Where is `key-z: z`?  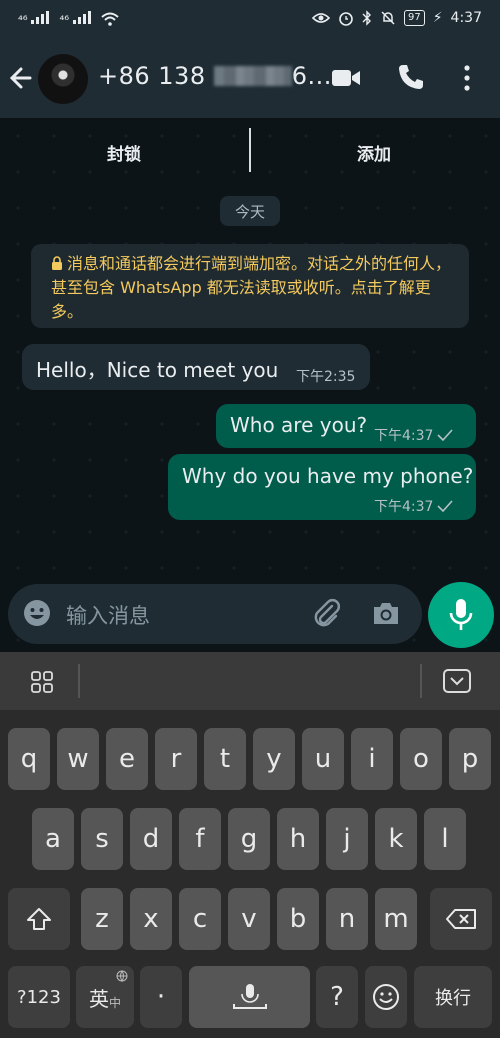 key-z: z is located at coordinates (102, 919).